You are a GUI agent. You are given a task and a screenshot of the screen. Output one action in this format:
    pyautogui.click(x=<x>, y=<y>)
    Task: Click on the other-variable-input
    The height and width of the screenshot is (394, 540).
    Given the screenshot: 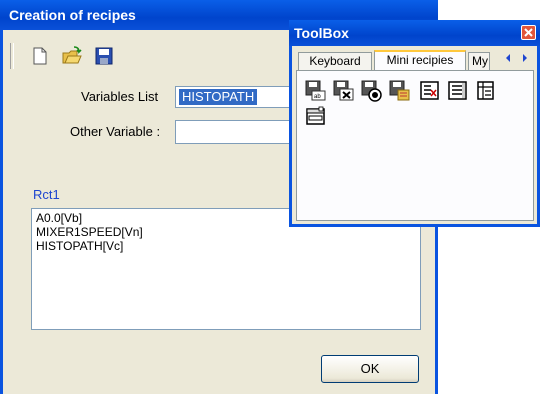 What is the action you would take?
    pyautogui.click(x=239, y=132)
    